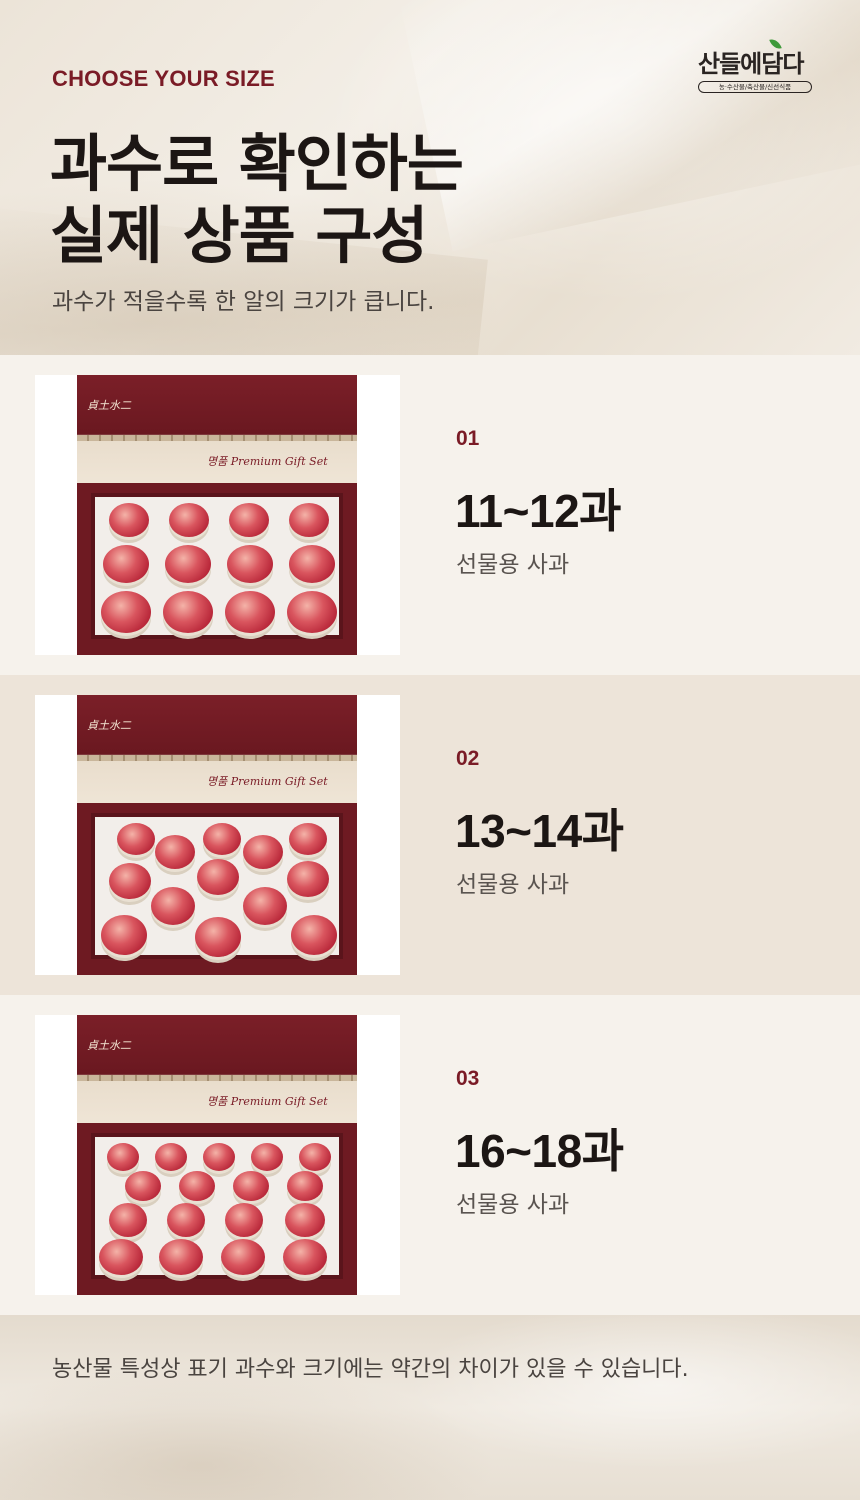 This screenshot has height=1500, width=860. Describe the element at coordinates (468, 758) in the screenshot. I see `option-number: 02` at that location.